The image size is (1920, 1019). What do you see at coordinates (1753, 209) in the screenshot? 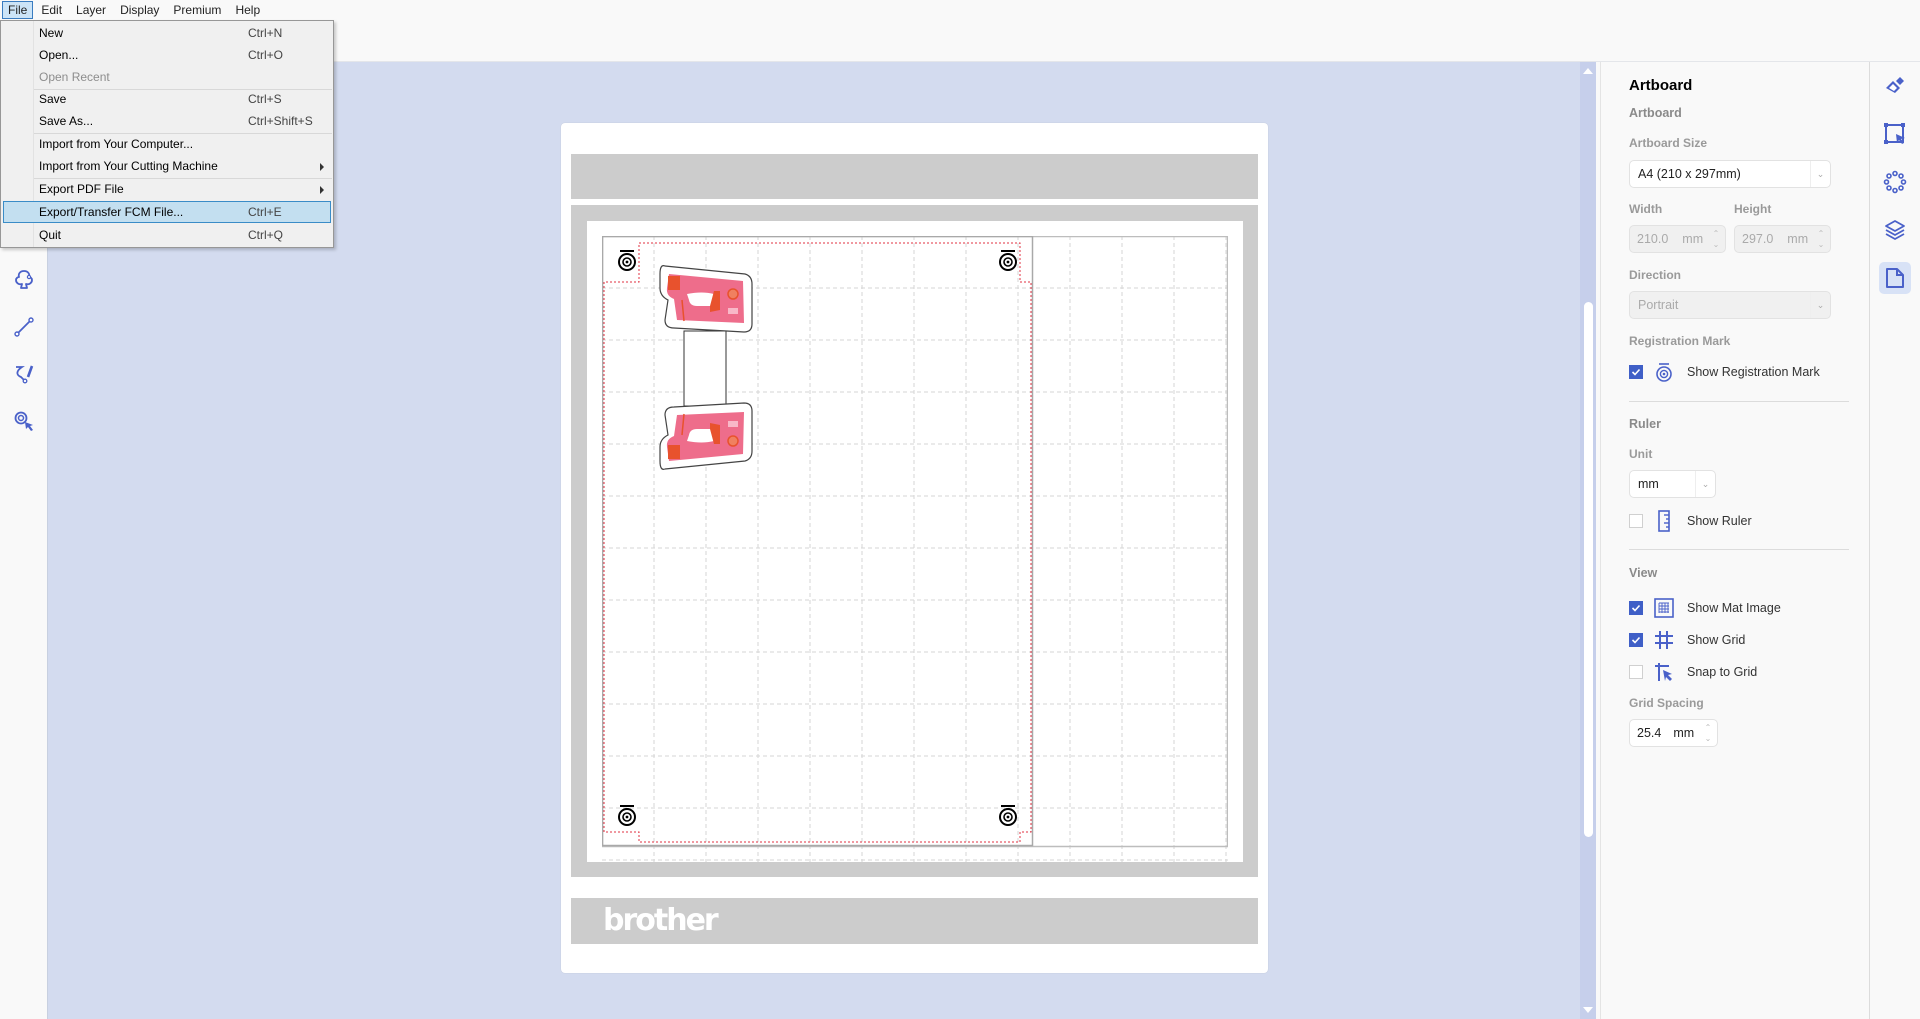
I see `height-label: Height` at bounding box center [1753, 209].